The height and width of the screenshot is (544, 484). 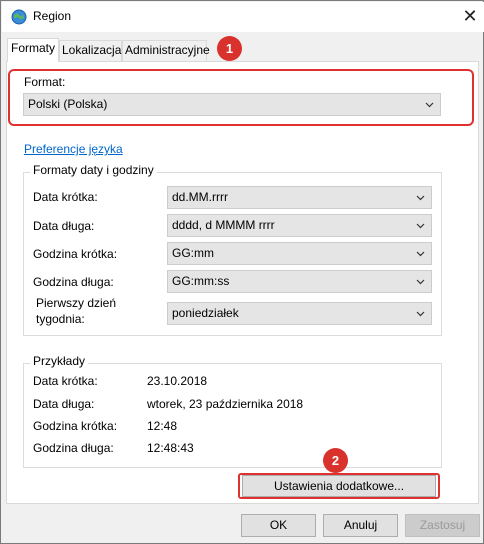 I want to click on short-date-label: Data krótka:, so click(x=65, y=197).